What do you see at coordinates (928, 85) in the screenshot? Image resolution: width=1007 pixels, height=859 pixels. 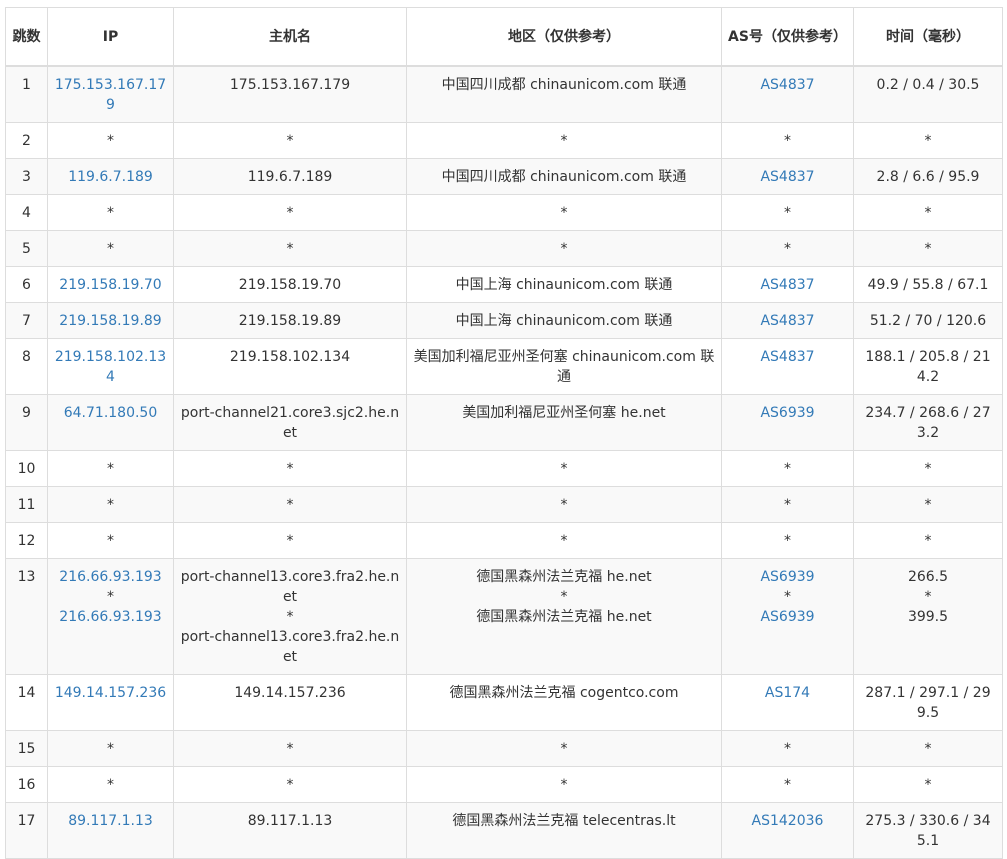 I see `time-text: 0.2 / 0.4 / 30.5` at bounding box center [928, 85].